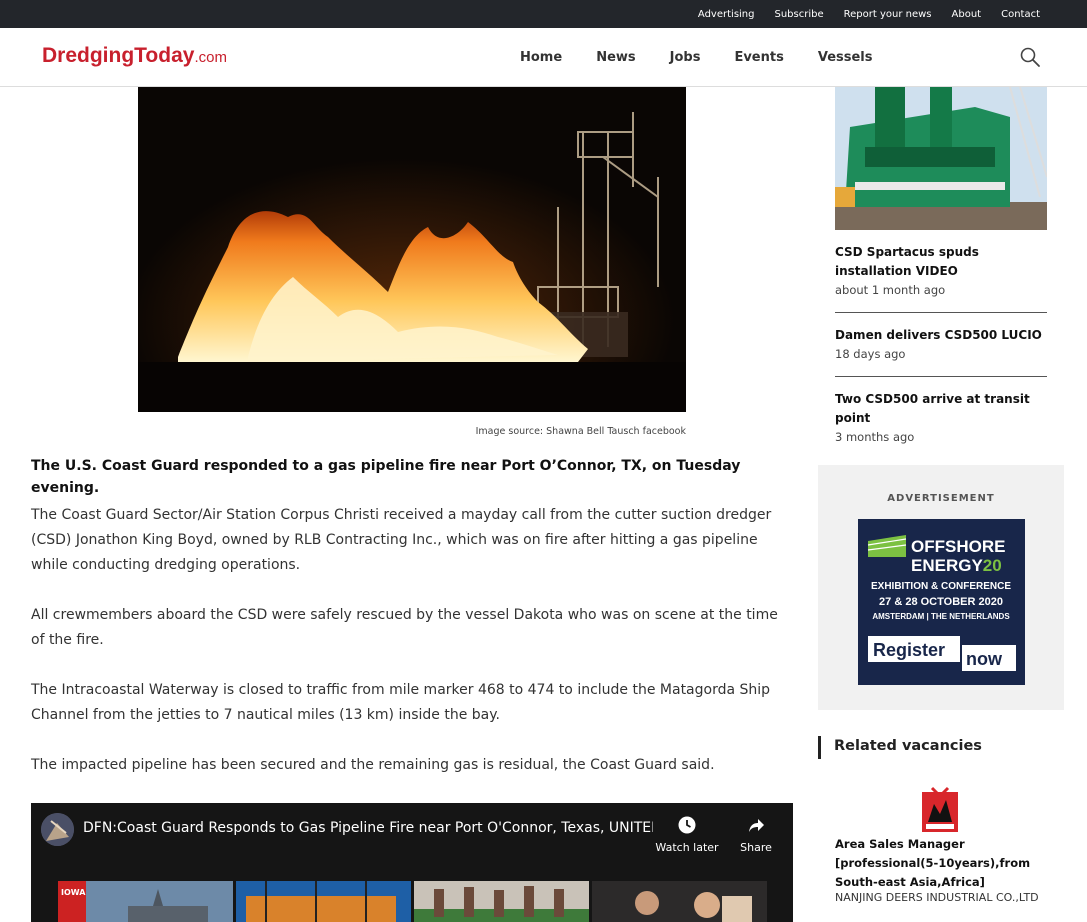  Describe the element at coordinates (958, 546) in the screenshot. I see `ad-line1: OFFSHORE` at that location.